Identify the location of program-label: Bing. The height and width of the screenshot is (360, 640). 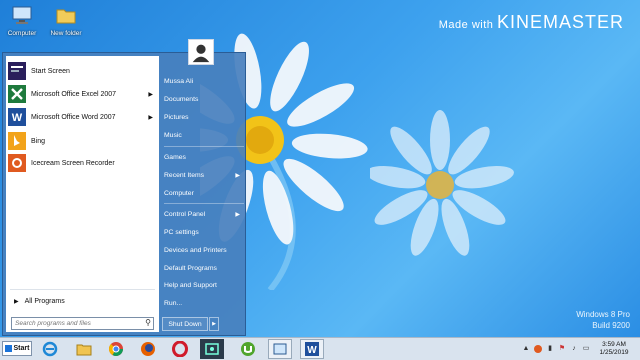
(38, 141).